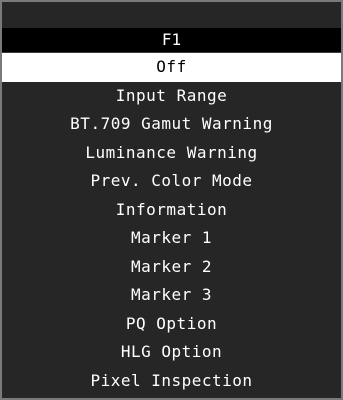  What do you see at coordinates (171, 324) in the screenshot?
I see `menu-option-pq-option: PQ Option` at bounding box center [171, 324].